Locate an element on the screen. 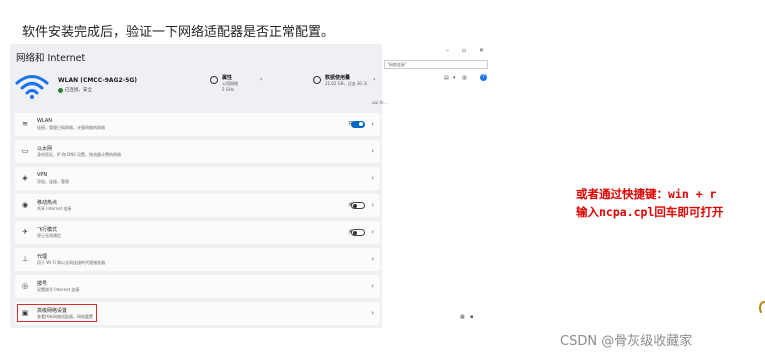  row-title: 代理 is located at coordinates (42, 257).